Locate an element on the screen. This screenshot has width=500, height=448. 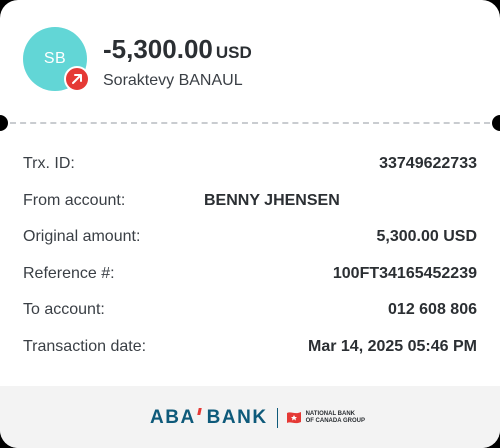
nbc-line-1: NATIONAL BANK is located at coordinates (330, 414).